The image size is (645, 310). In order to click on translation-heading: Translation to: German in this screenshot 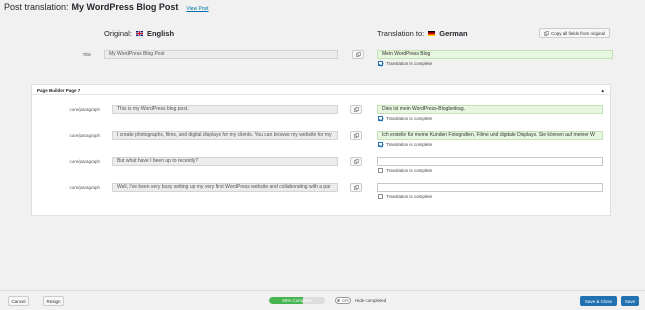, I will do `click(422, 33)`.